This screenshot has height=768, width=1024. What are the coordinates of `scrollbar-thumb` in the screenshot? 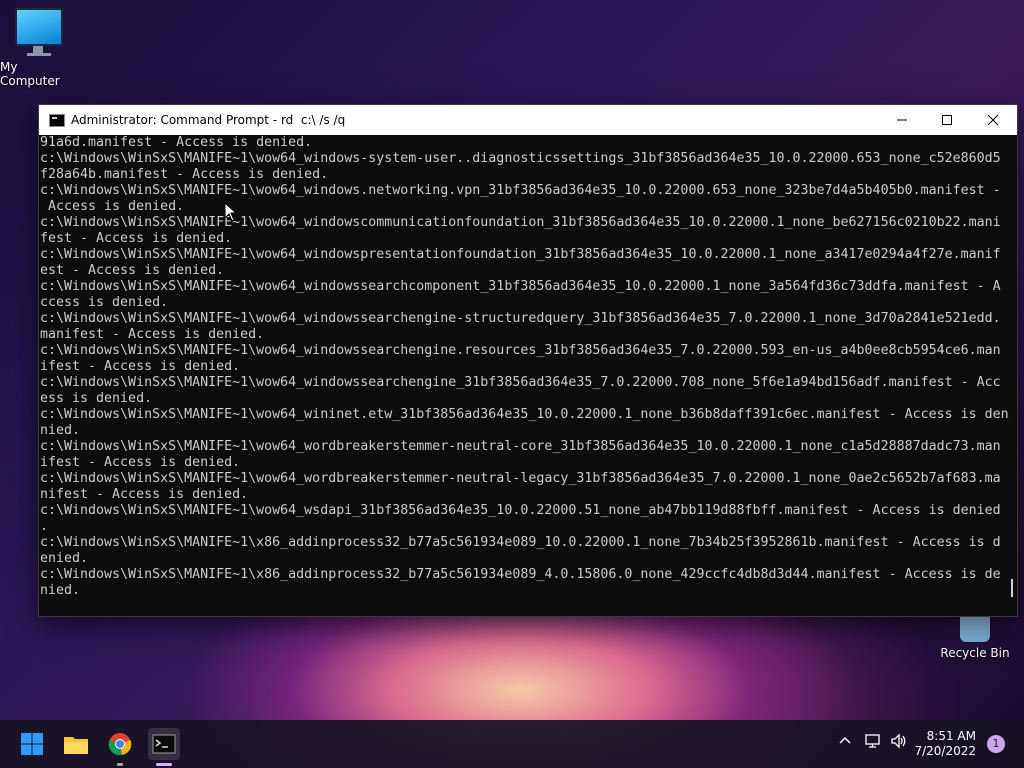 It's located at (1012, 588).